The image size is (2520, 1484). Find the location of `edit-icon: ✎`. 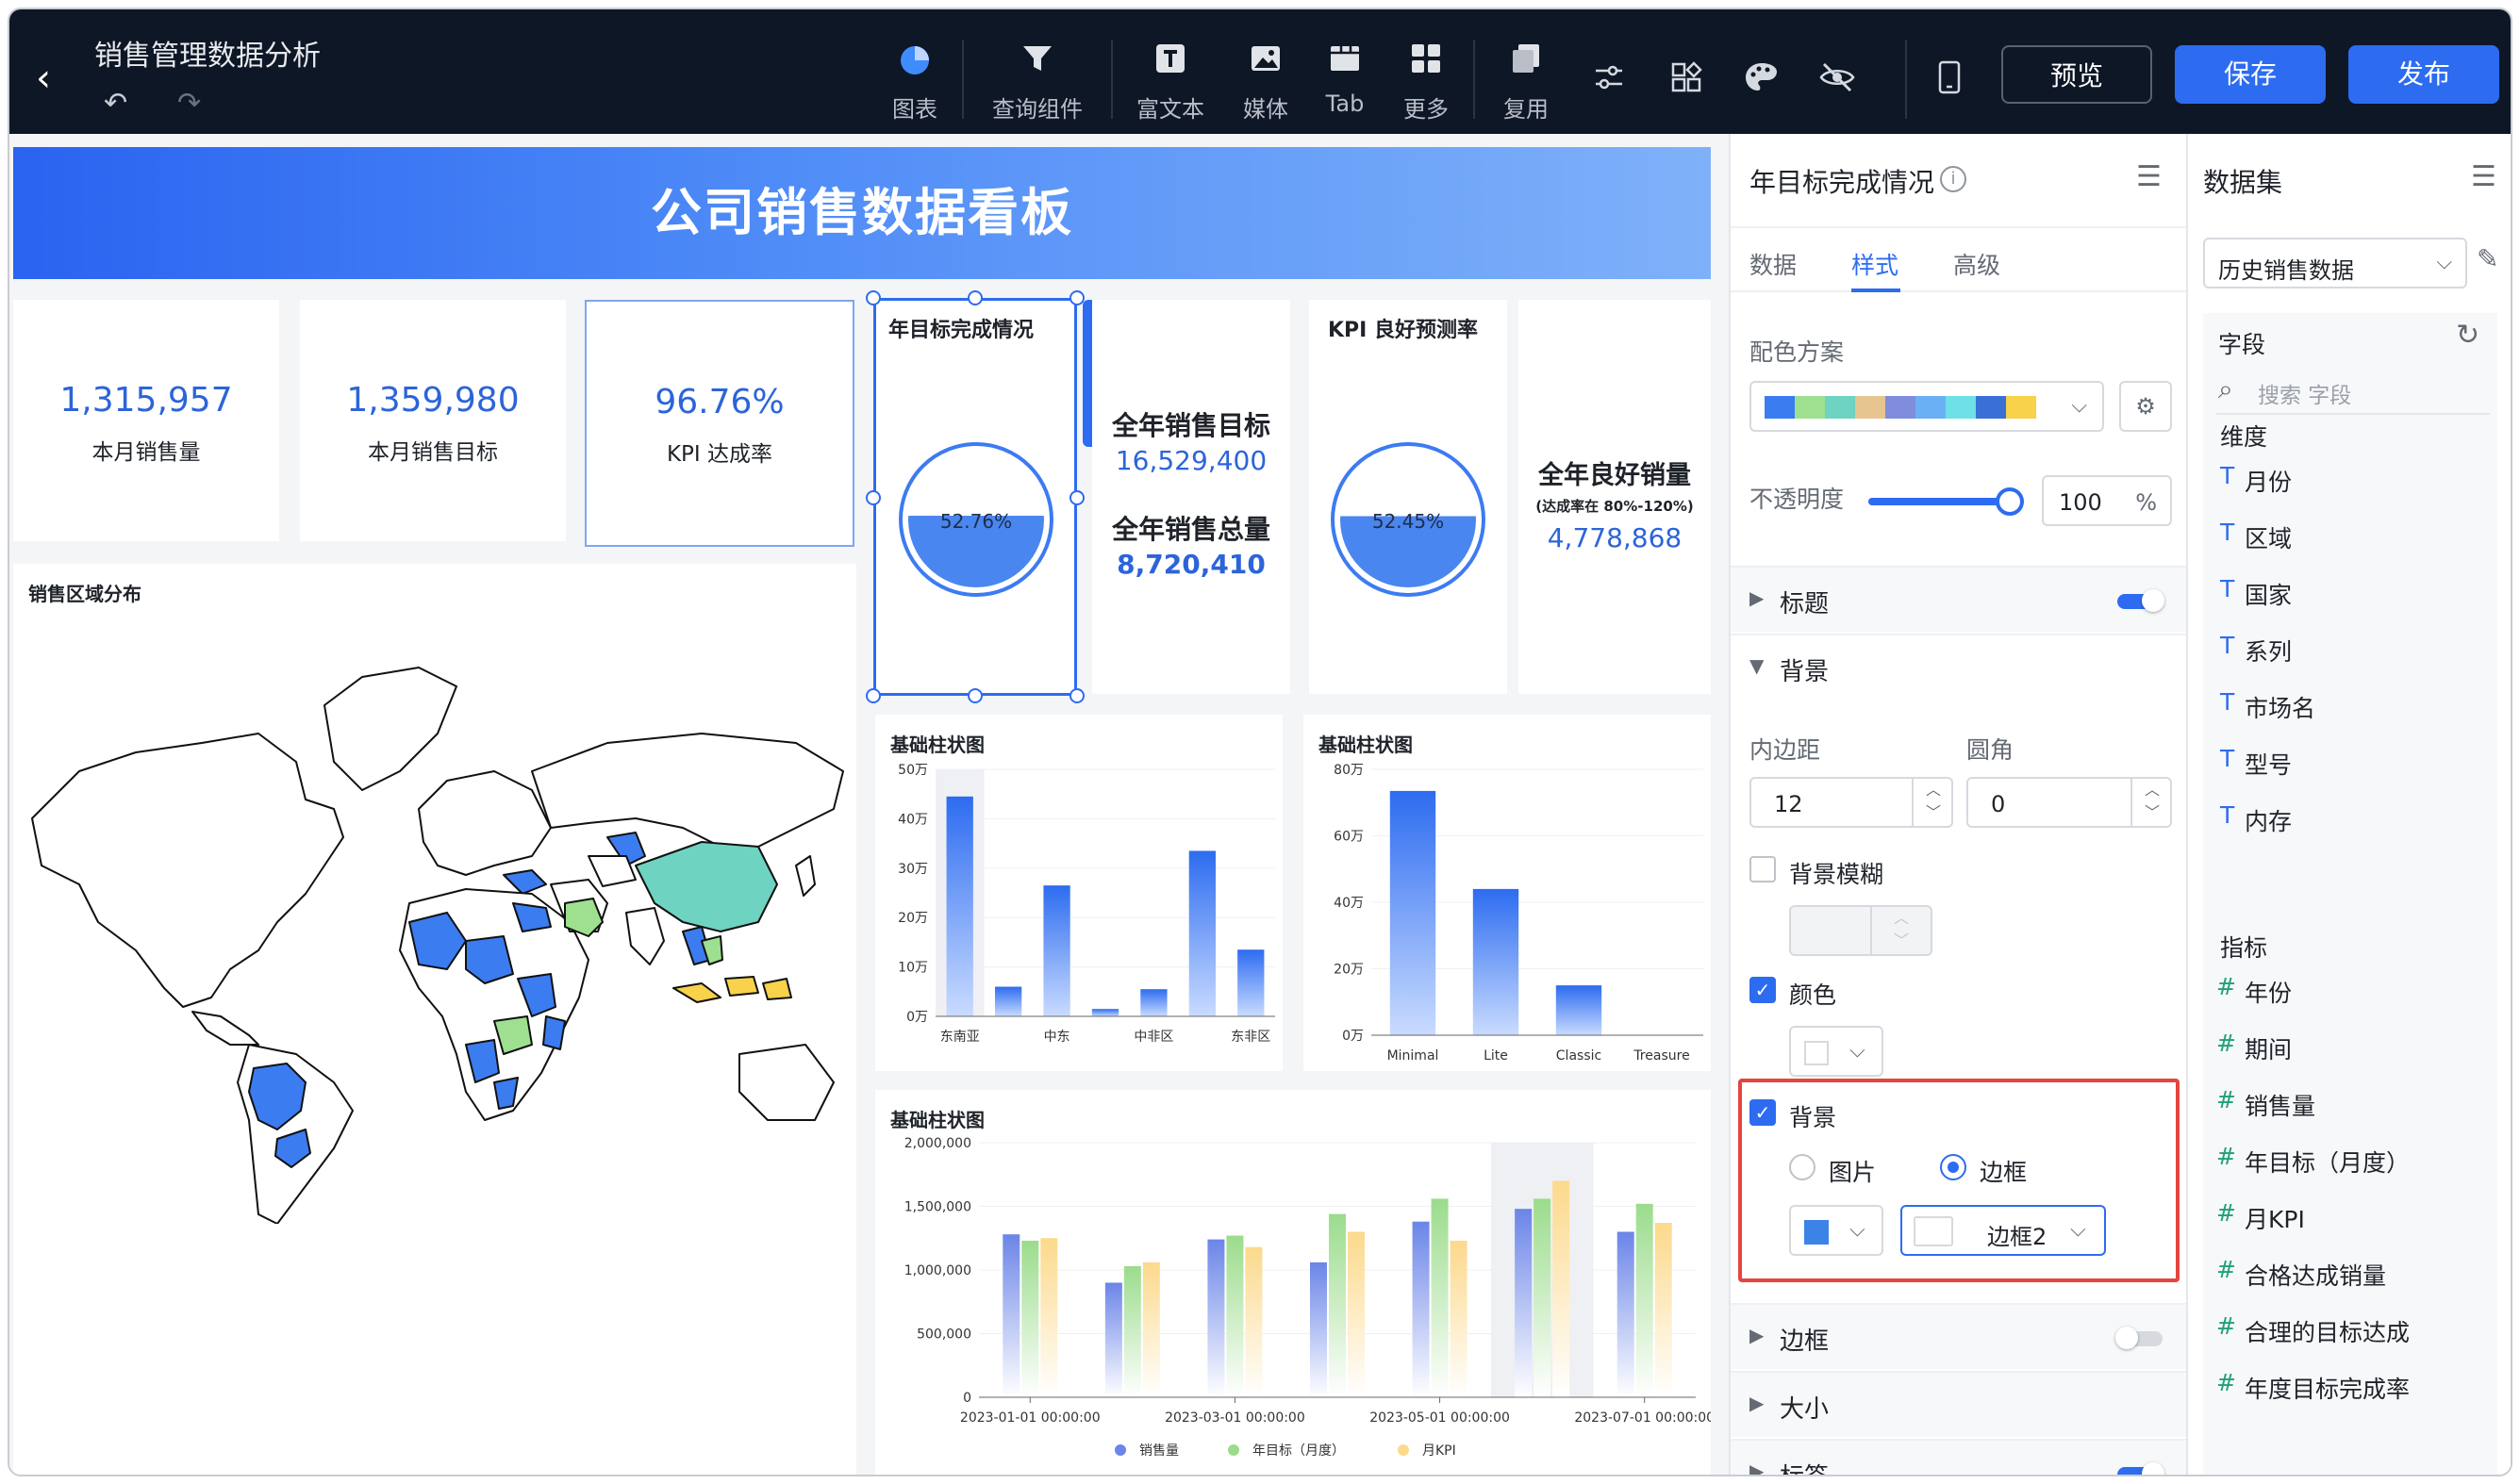

edit-icon: ✎ is located at coordinates (2487, 258).